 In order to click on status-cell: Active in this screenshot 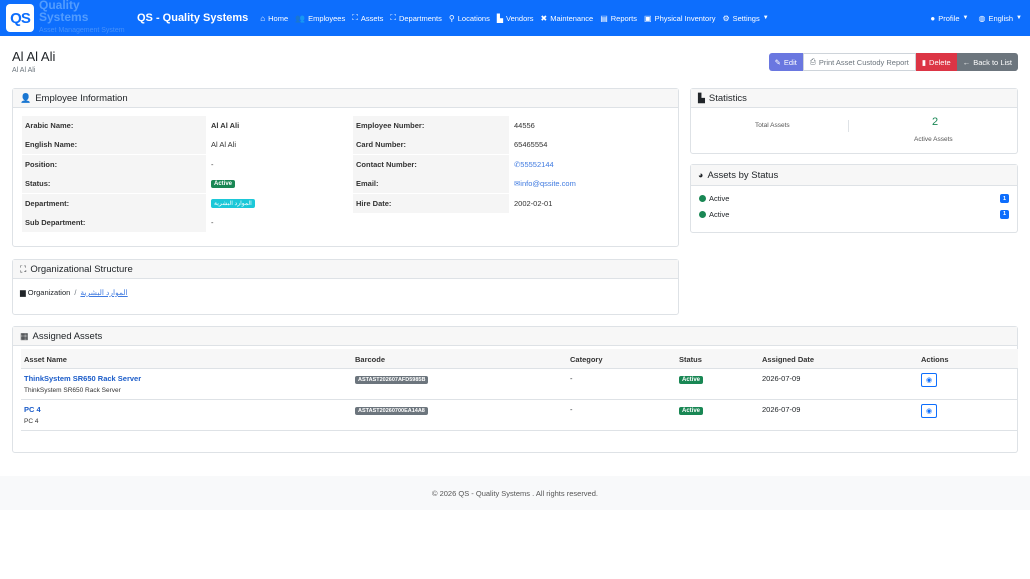, I will do `click(691, 410)`.